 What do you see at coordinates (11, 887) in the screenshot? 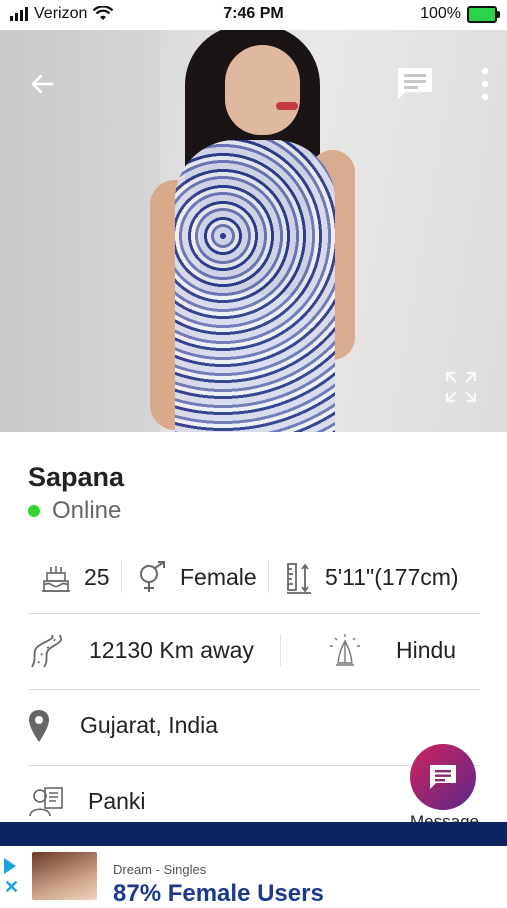
I see `ad-close-icon: ✕` at bounding box center [11, 887].